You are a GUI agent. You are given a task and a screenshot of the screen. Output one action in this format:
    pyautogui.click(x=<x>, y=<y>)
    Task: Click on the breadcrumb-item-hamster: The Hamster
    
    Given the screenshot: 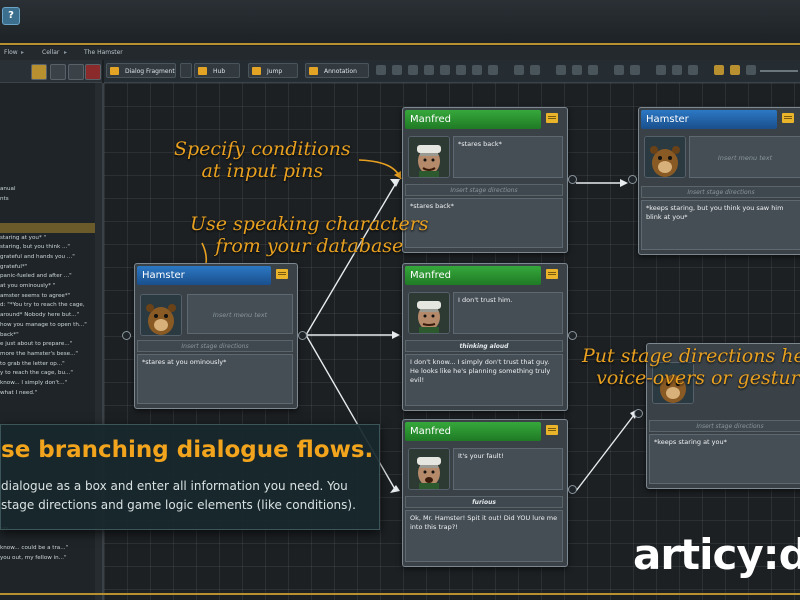 What is the action you would take?
    pyautogui.click(x=103, y=52)
    